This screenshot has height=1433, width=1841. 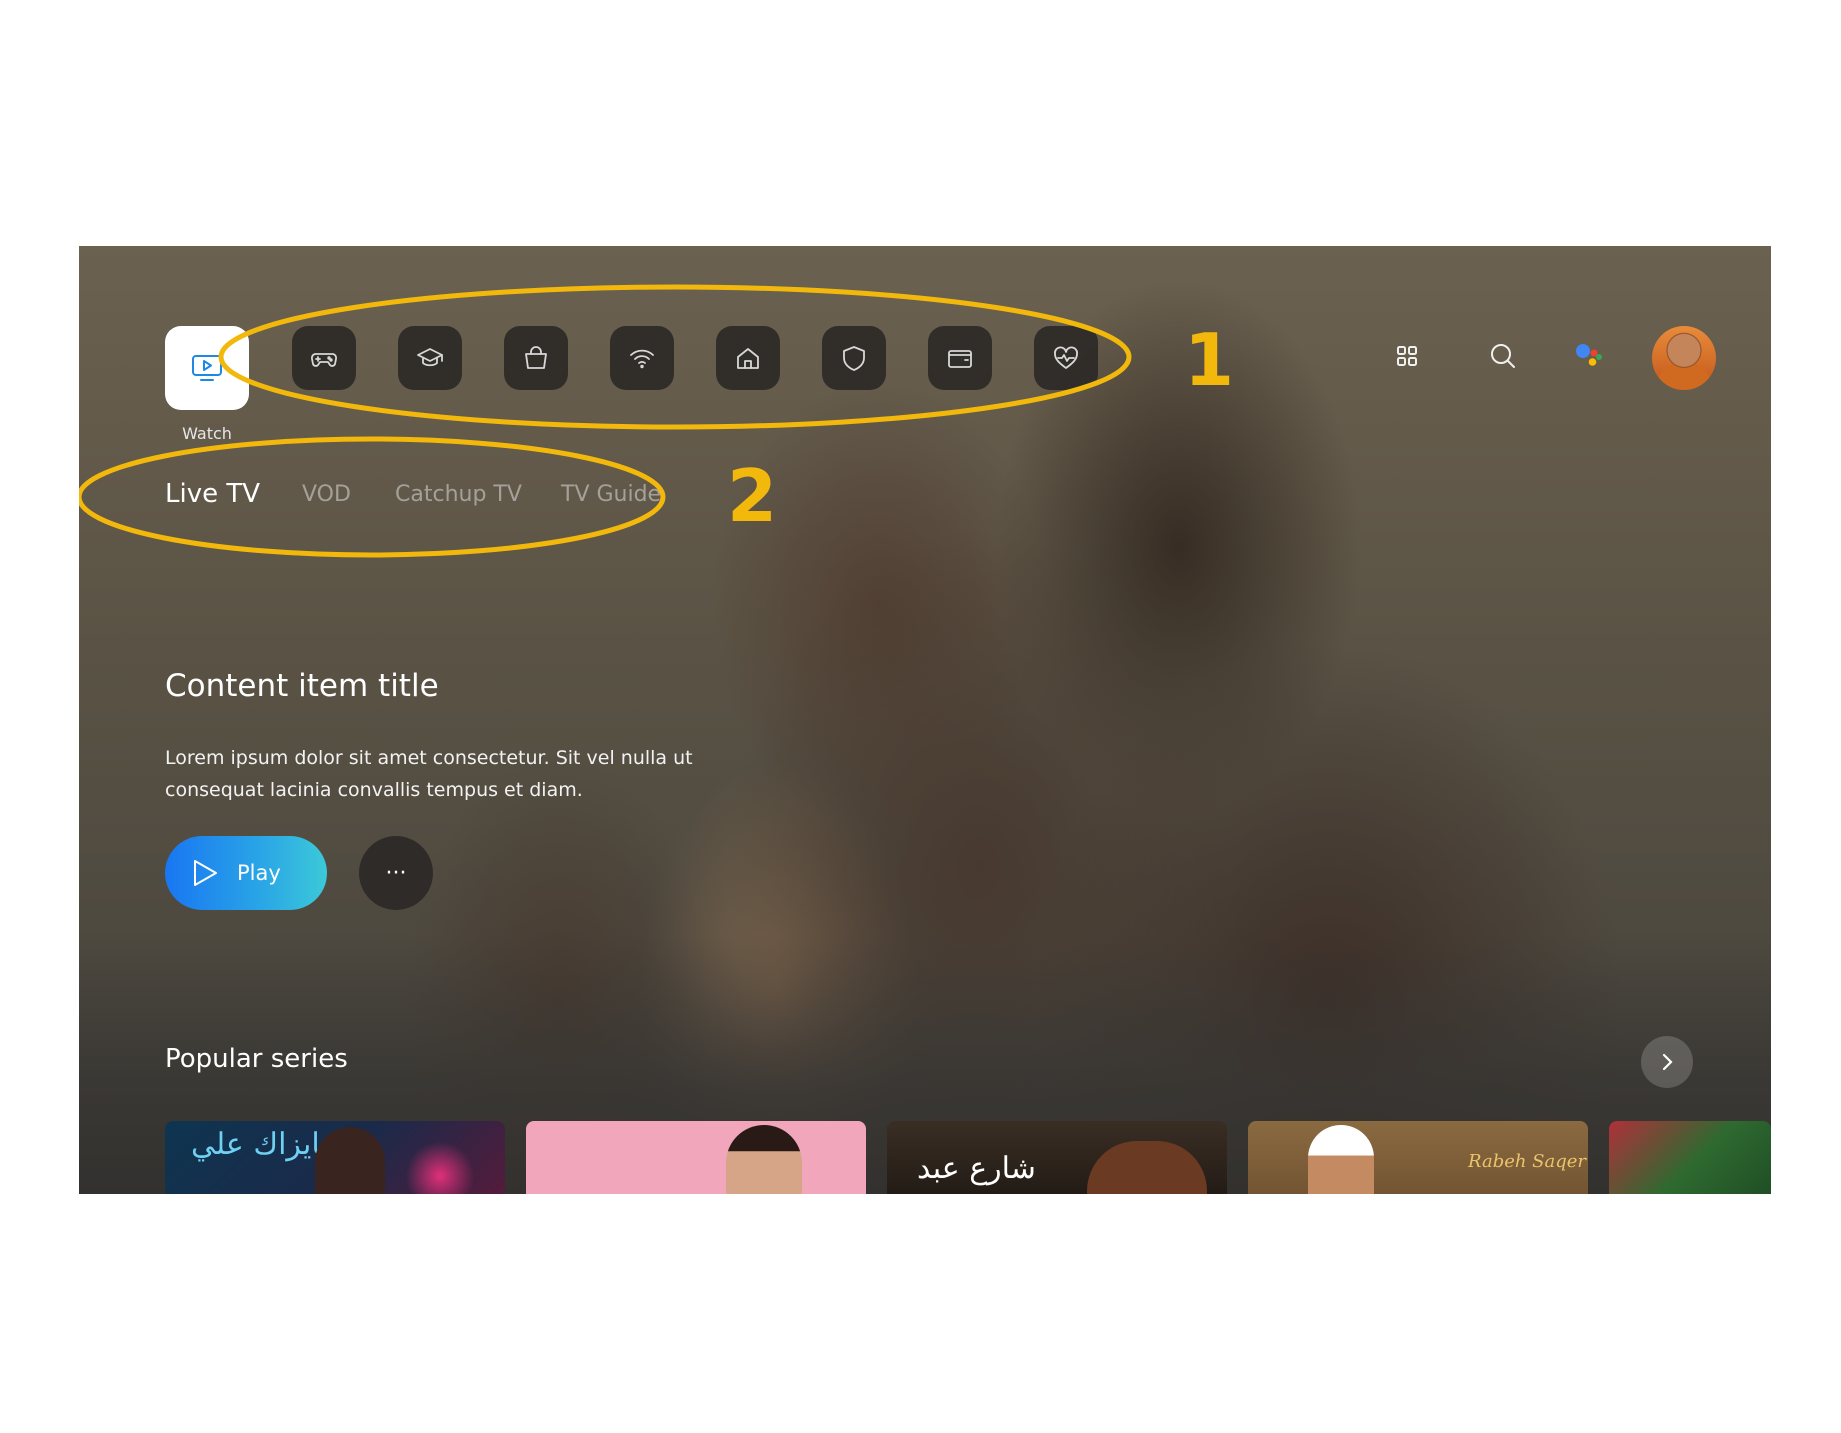 I want to click on more-options-button: ···, so click(x=396, y=873).